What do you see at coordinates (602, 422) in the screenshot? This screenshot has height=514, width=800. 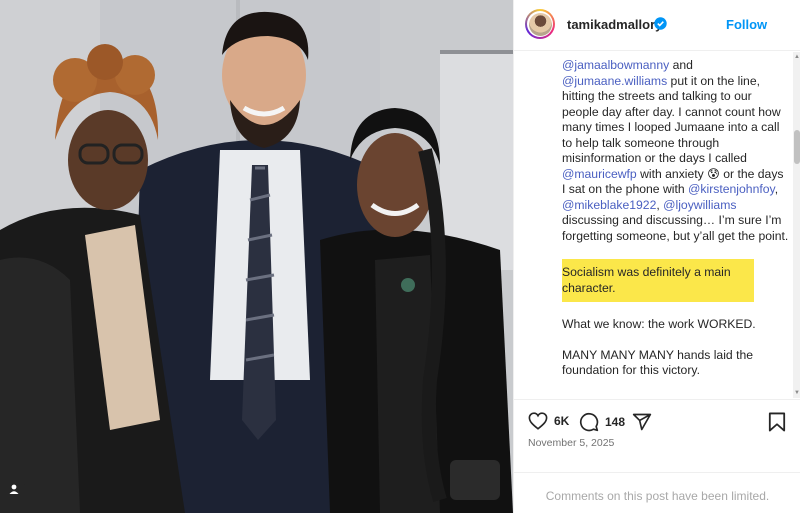 I see `comment-button: 148` at bounding box center [602, 422].